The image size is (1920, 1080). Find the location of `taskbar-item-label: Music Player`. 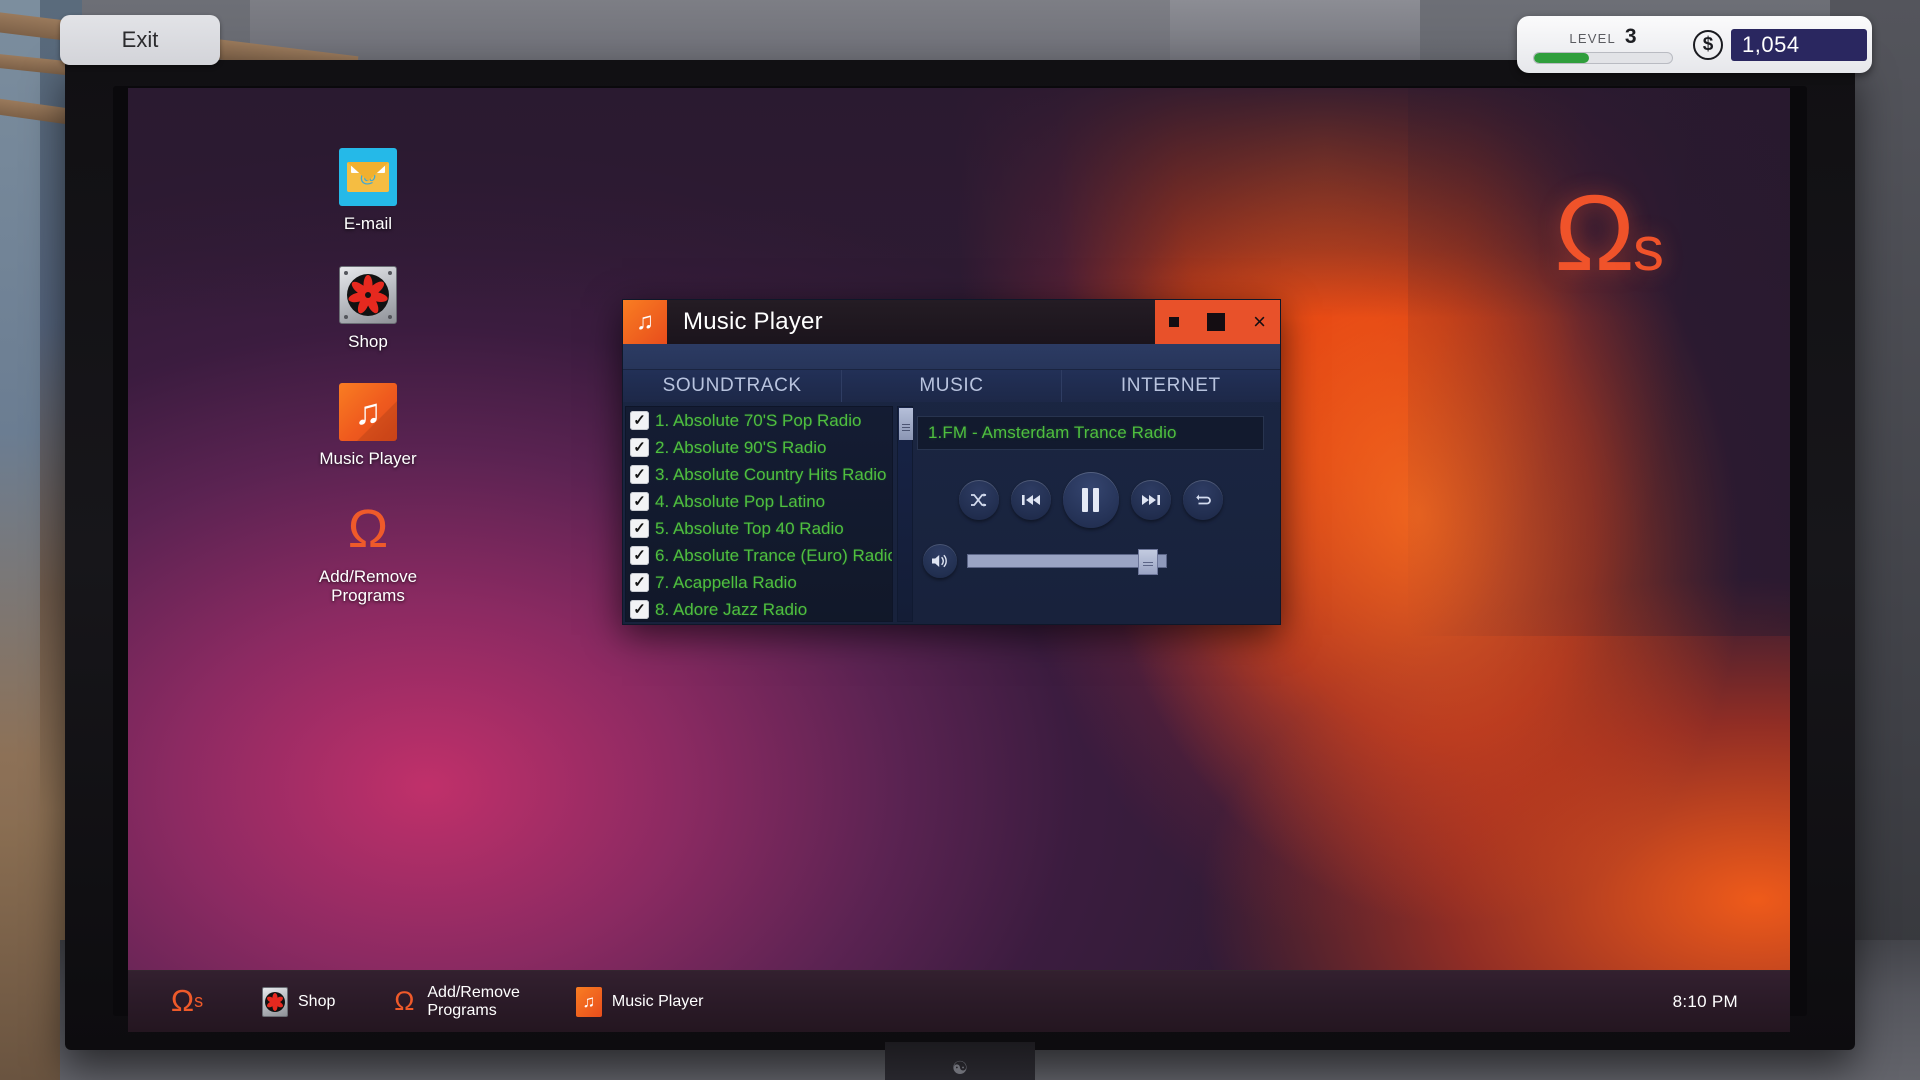

taskbar-item-label: Music Player is located at coordinates (657, 1001).